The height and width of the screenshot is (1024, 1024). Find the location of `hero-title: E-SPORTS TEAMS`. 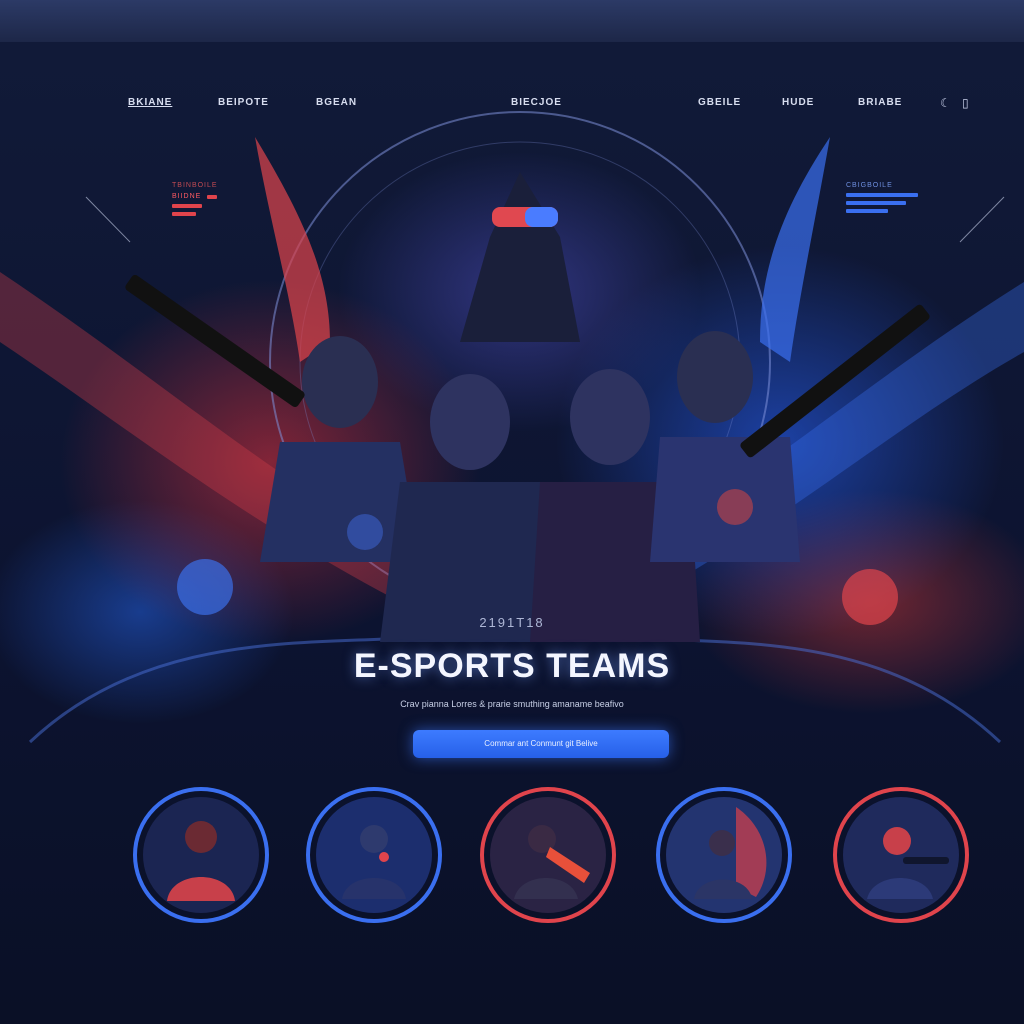

hero-title: E-SPORTS TEAMS is located at coordinates (512, 666).